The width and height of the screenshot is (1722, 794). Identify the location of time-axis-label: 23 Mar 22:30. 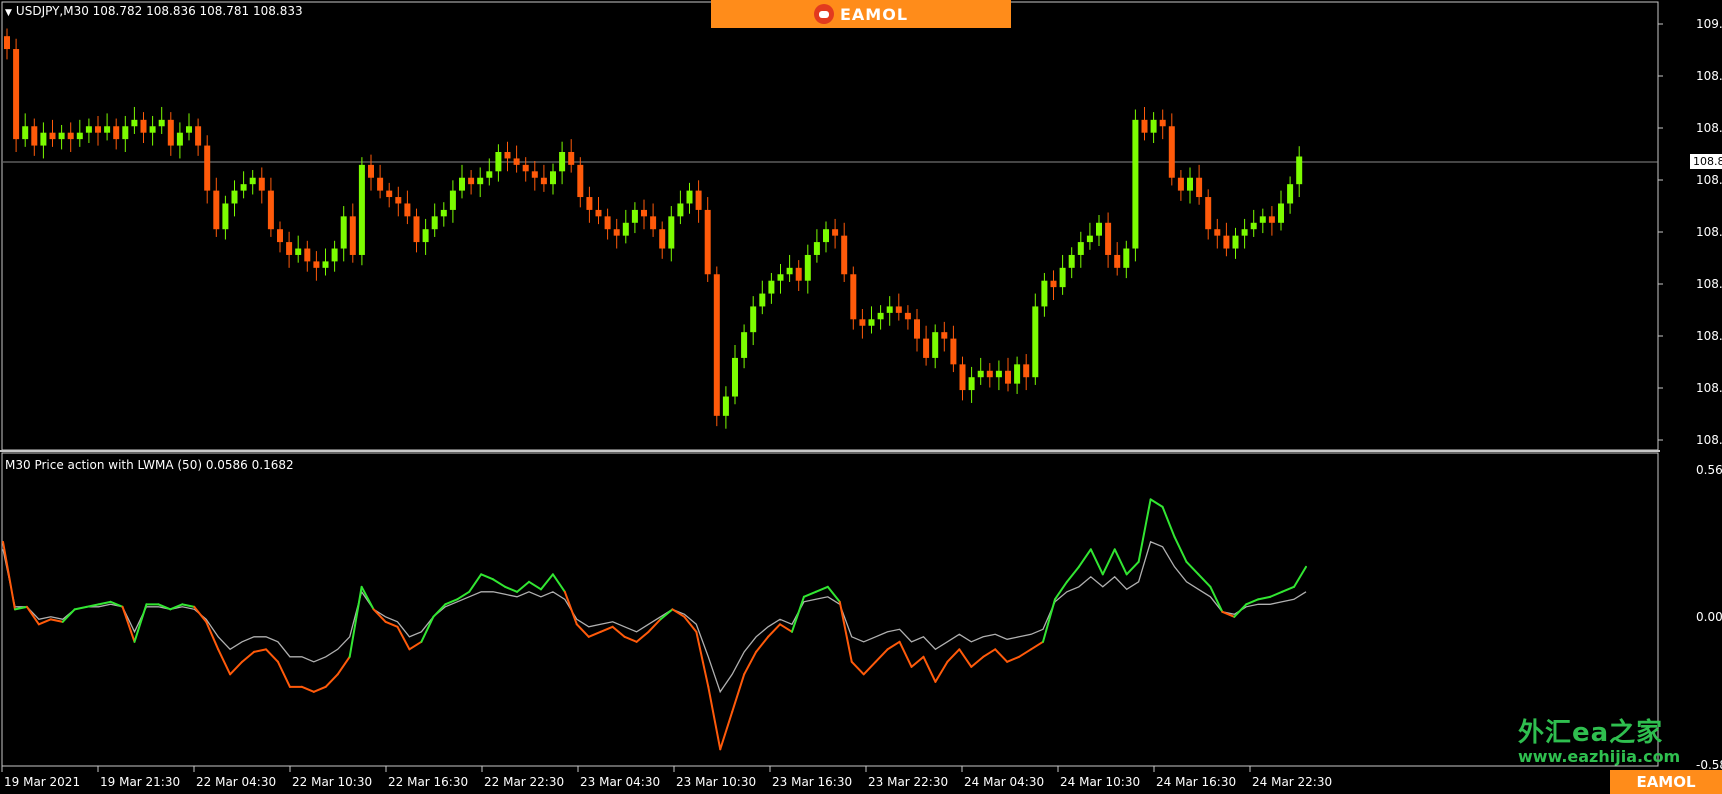
(908, 782).